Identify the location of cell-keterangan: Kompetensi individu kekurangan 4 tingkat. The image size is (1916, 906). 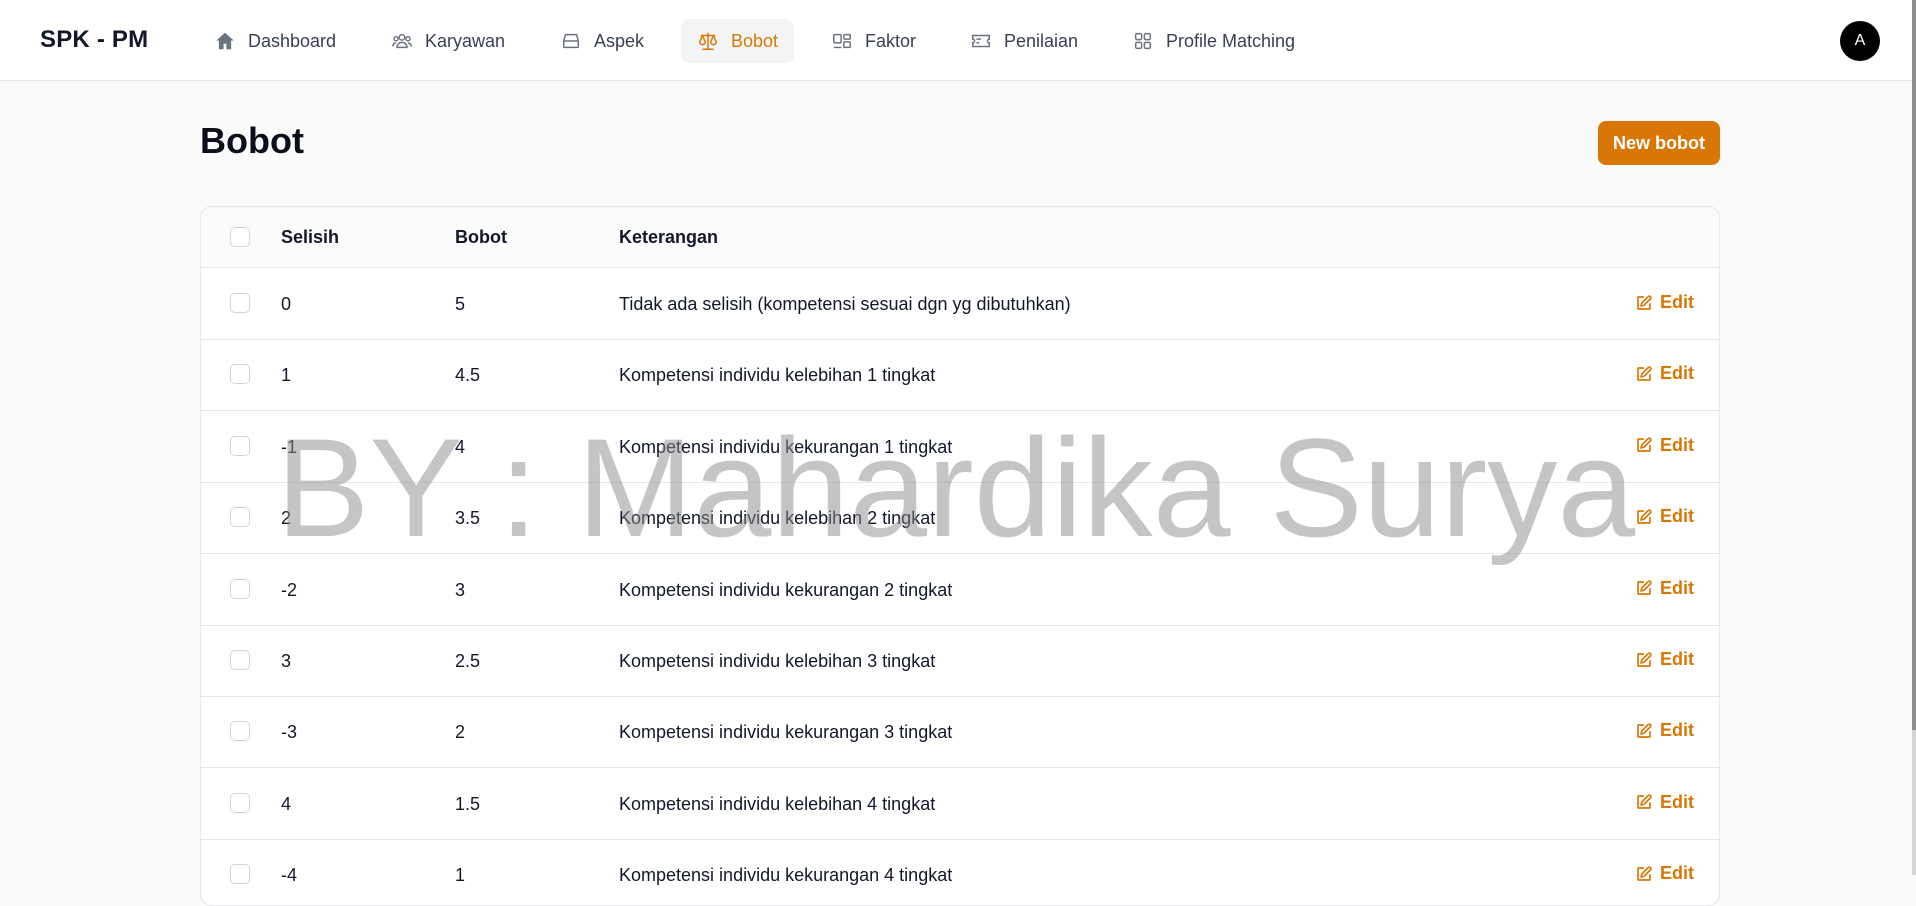
(786, 875).